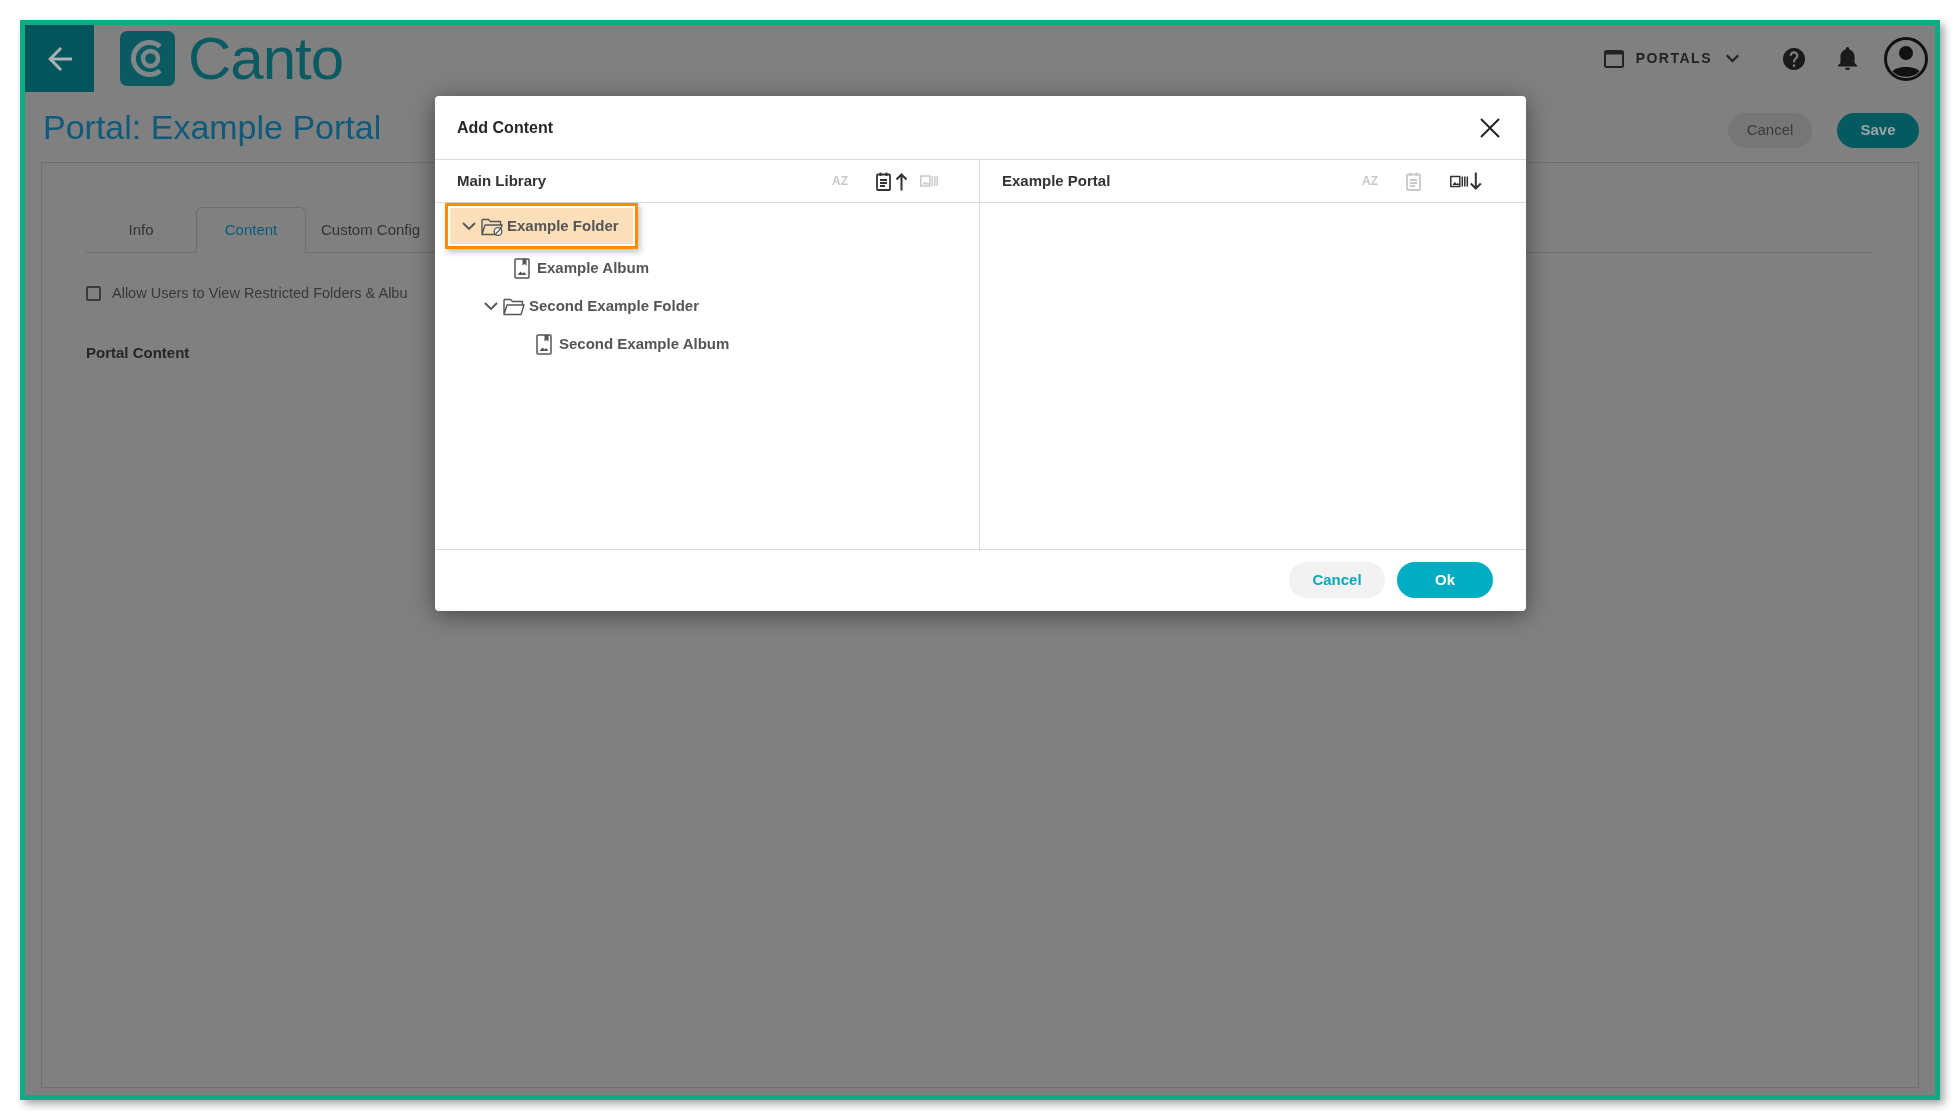  I want to click on checkbox, so click(93, 294).